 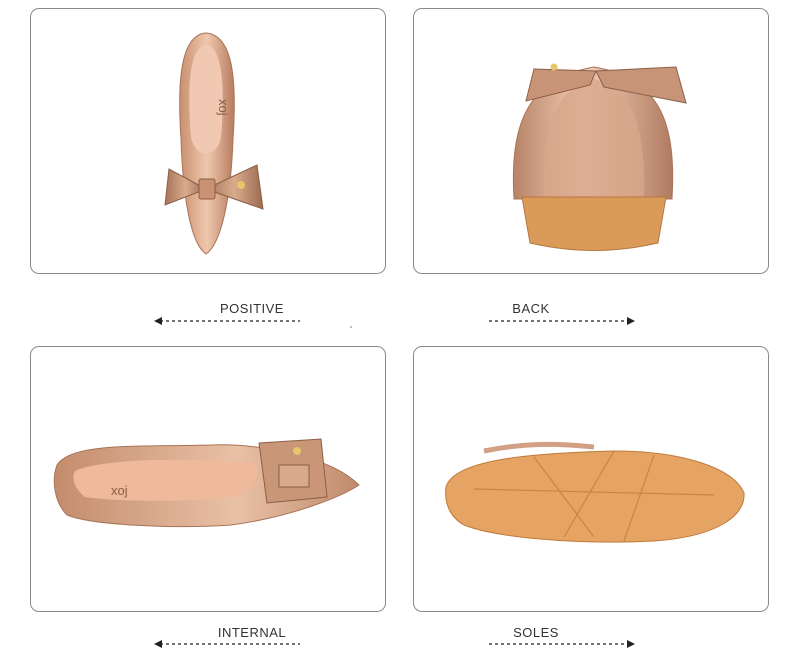 What do you see at coordinates (252, 308) in the screenshot?
I see `panel-label-positive: POSITIVE` at bounding box center [252, 308].